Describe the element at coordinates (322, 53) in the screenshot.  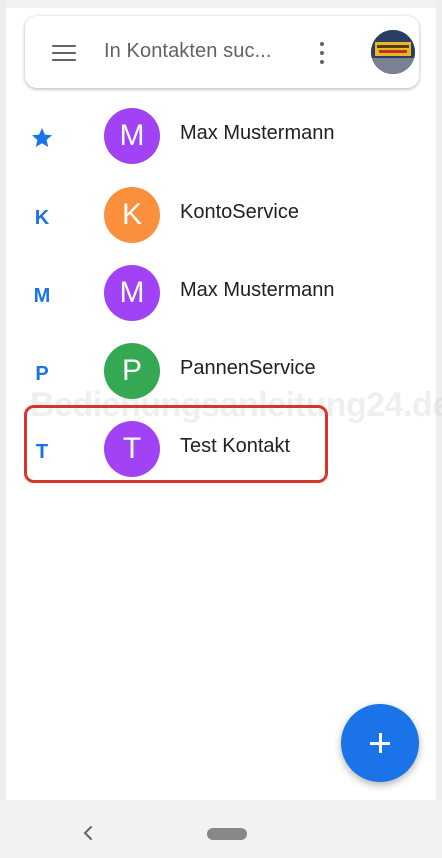
I see `more-options-icon` at that location.